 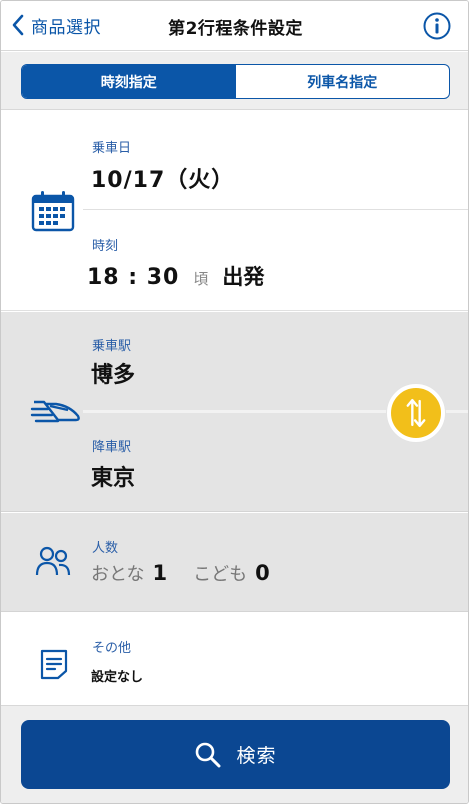 I want to click on other-options-label: その他, so click(x=112, y=648).